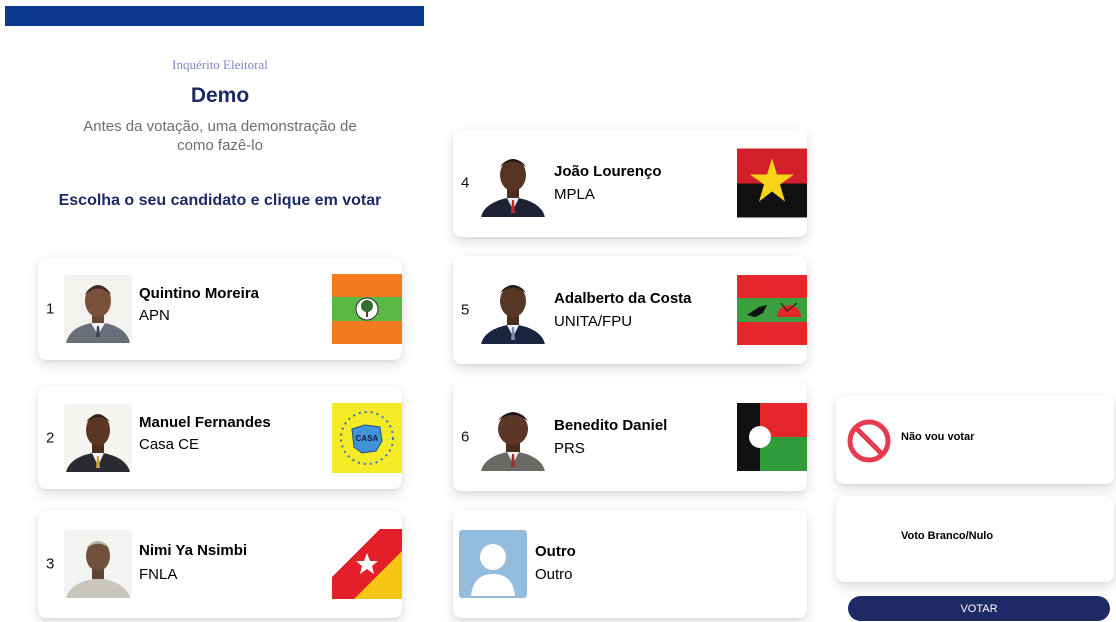  Describe the element at coordinates (50, 437) in the screenshot. I see `candidate-number: 2` at that location.